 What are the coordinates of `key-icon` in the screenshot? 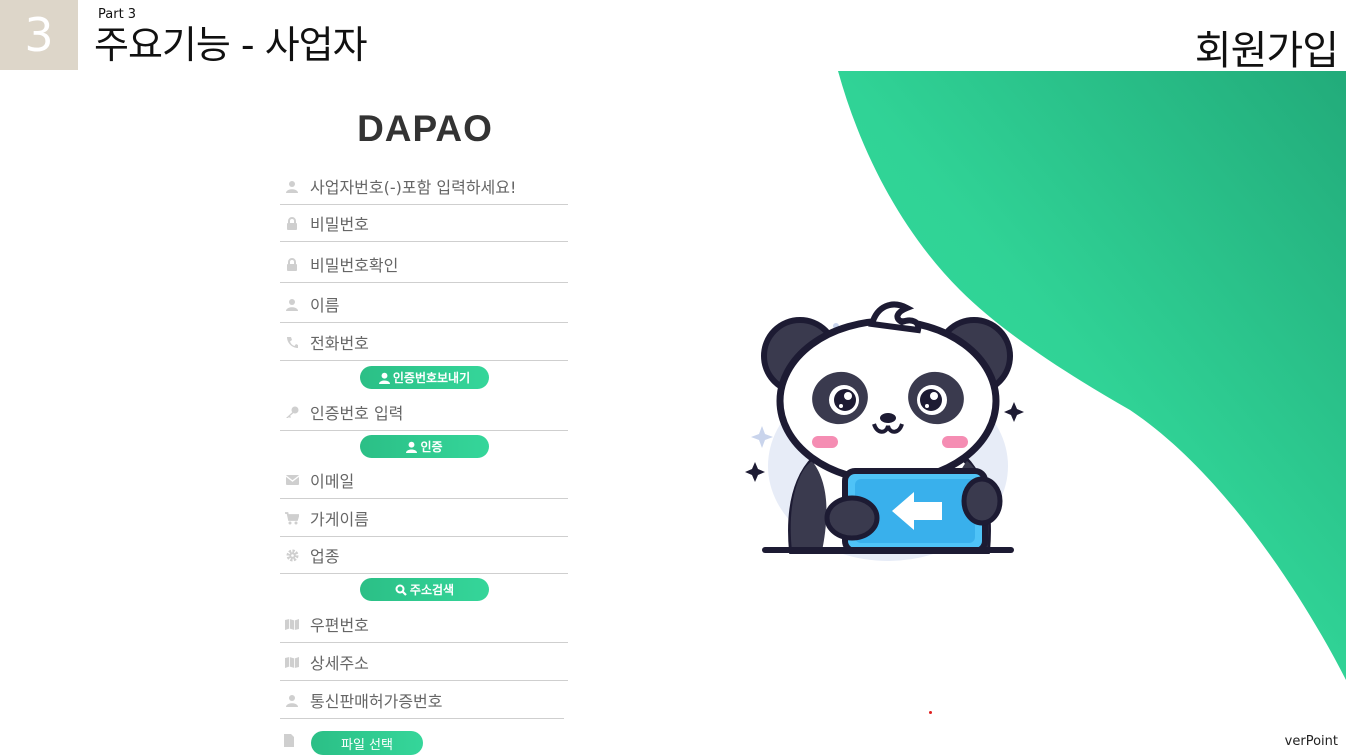 It's located at (292, 412).